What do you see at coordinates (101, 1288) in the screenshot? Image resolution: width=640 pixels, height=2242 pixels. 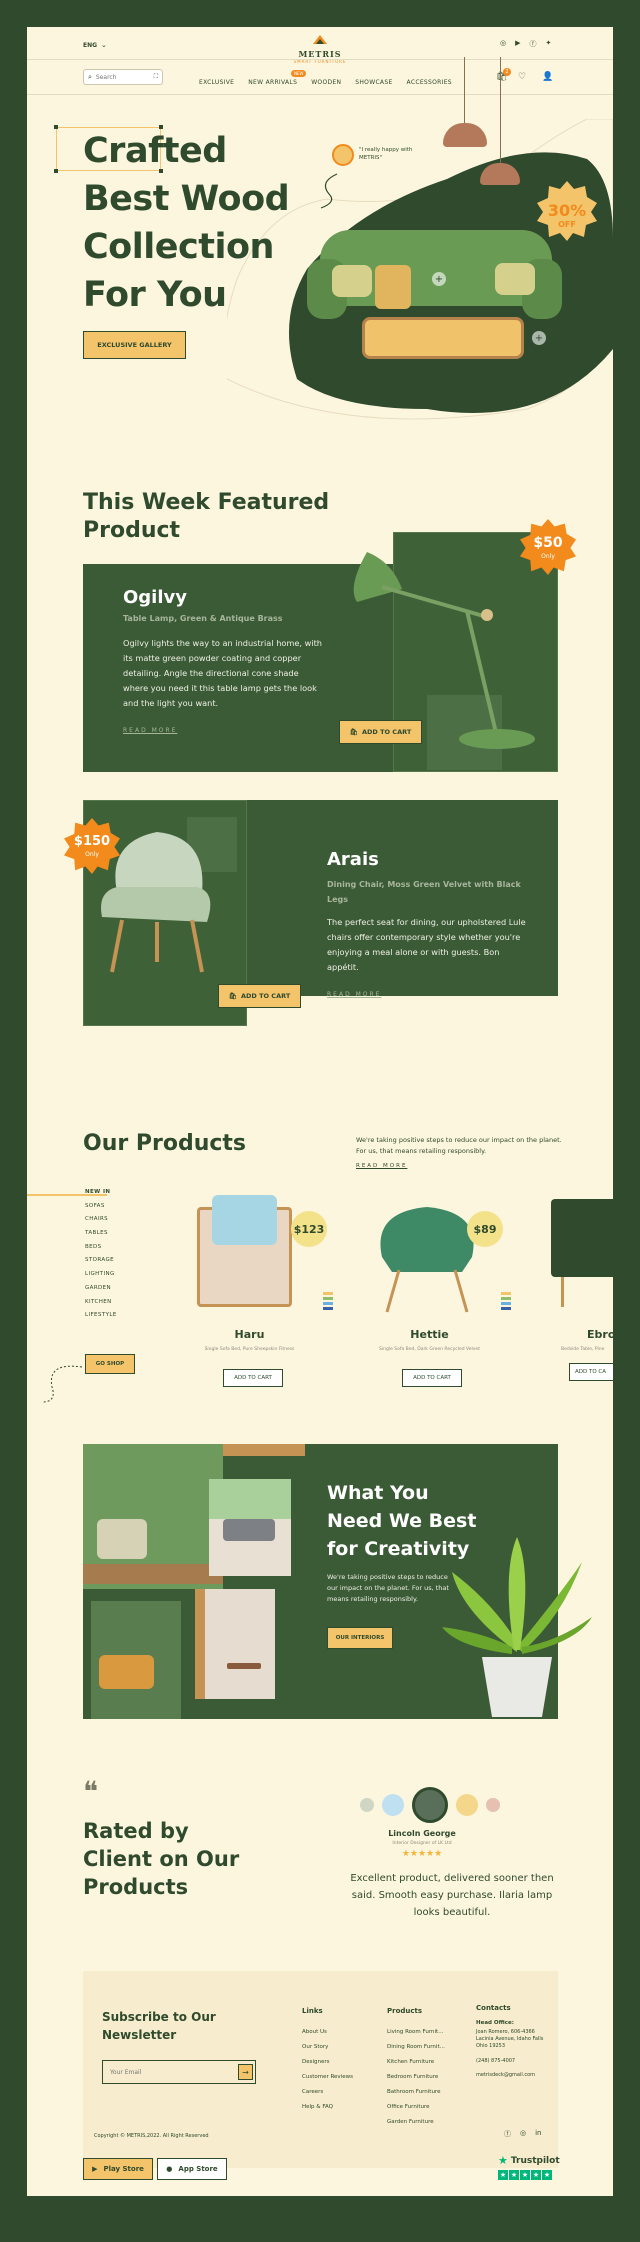 I see `category-garden: GARDEN` at bounding box center [101, 1288].